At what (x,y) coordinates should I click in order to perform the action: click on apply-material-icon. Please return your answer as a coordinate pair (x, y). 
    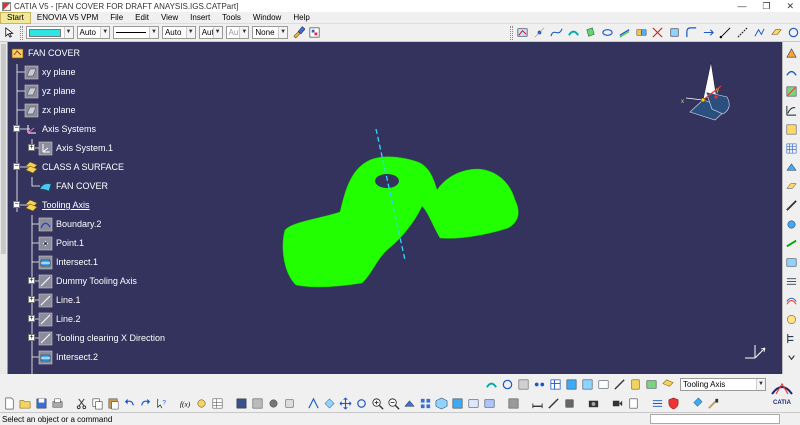
    Looking at the image, I should click on (513, 403).